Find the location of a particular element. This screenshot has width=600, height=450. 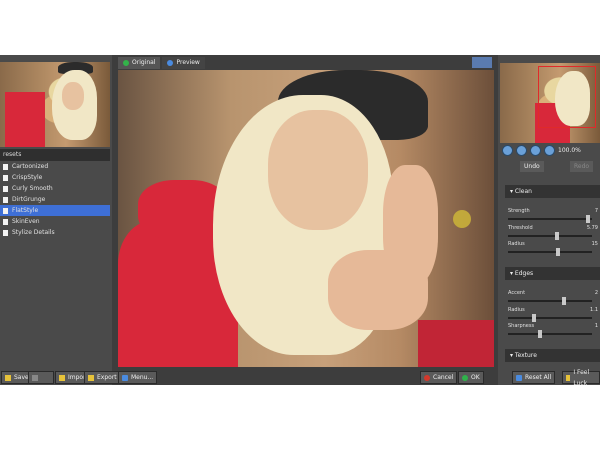

section-clean-header: ▾ Clean is located at coordinates (552, 191).